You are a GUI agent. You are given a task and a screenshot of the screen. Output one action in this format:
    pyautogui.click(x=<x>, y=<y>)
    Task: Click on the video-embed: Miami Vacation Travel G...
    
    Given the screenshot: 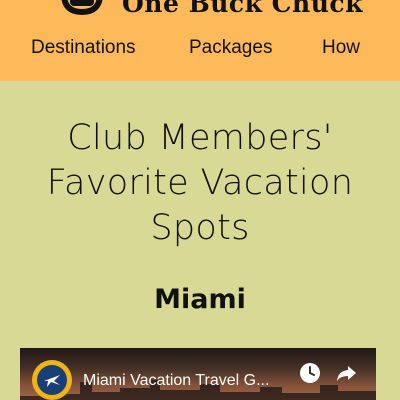 What is the action you would take?
    pyautogui.click(x=198, y=374)
    